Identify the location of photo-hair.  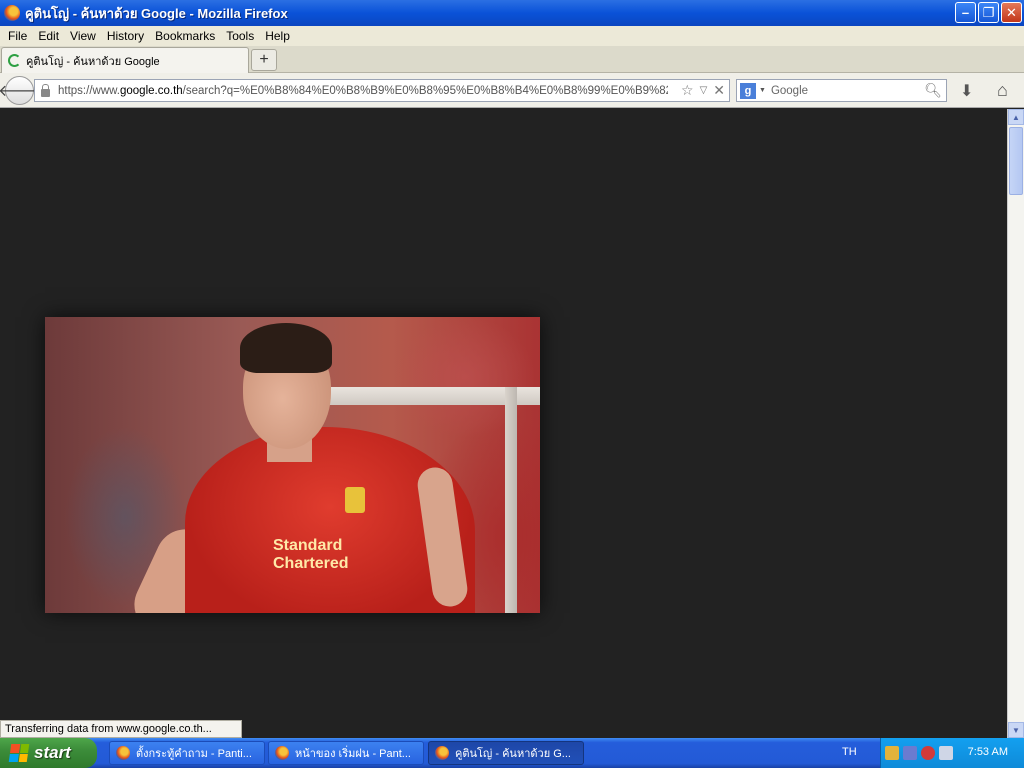
(286, 348).